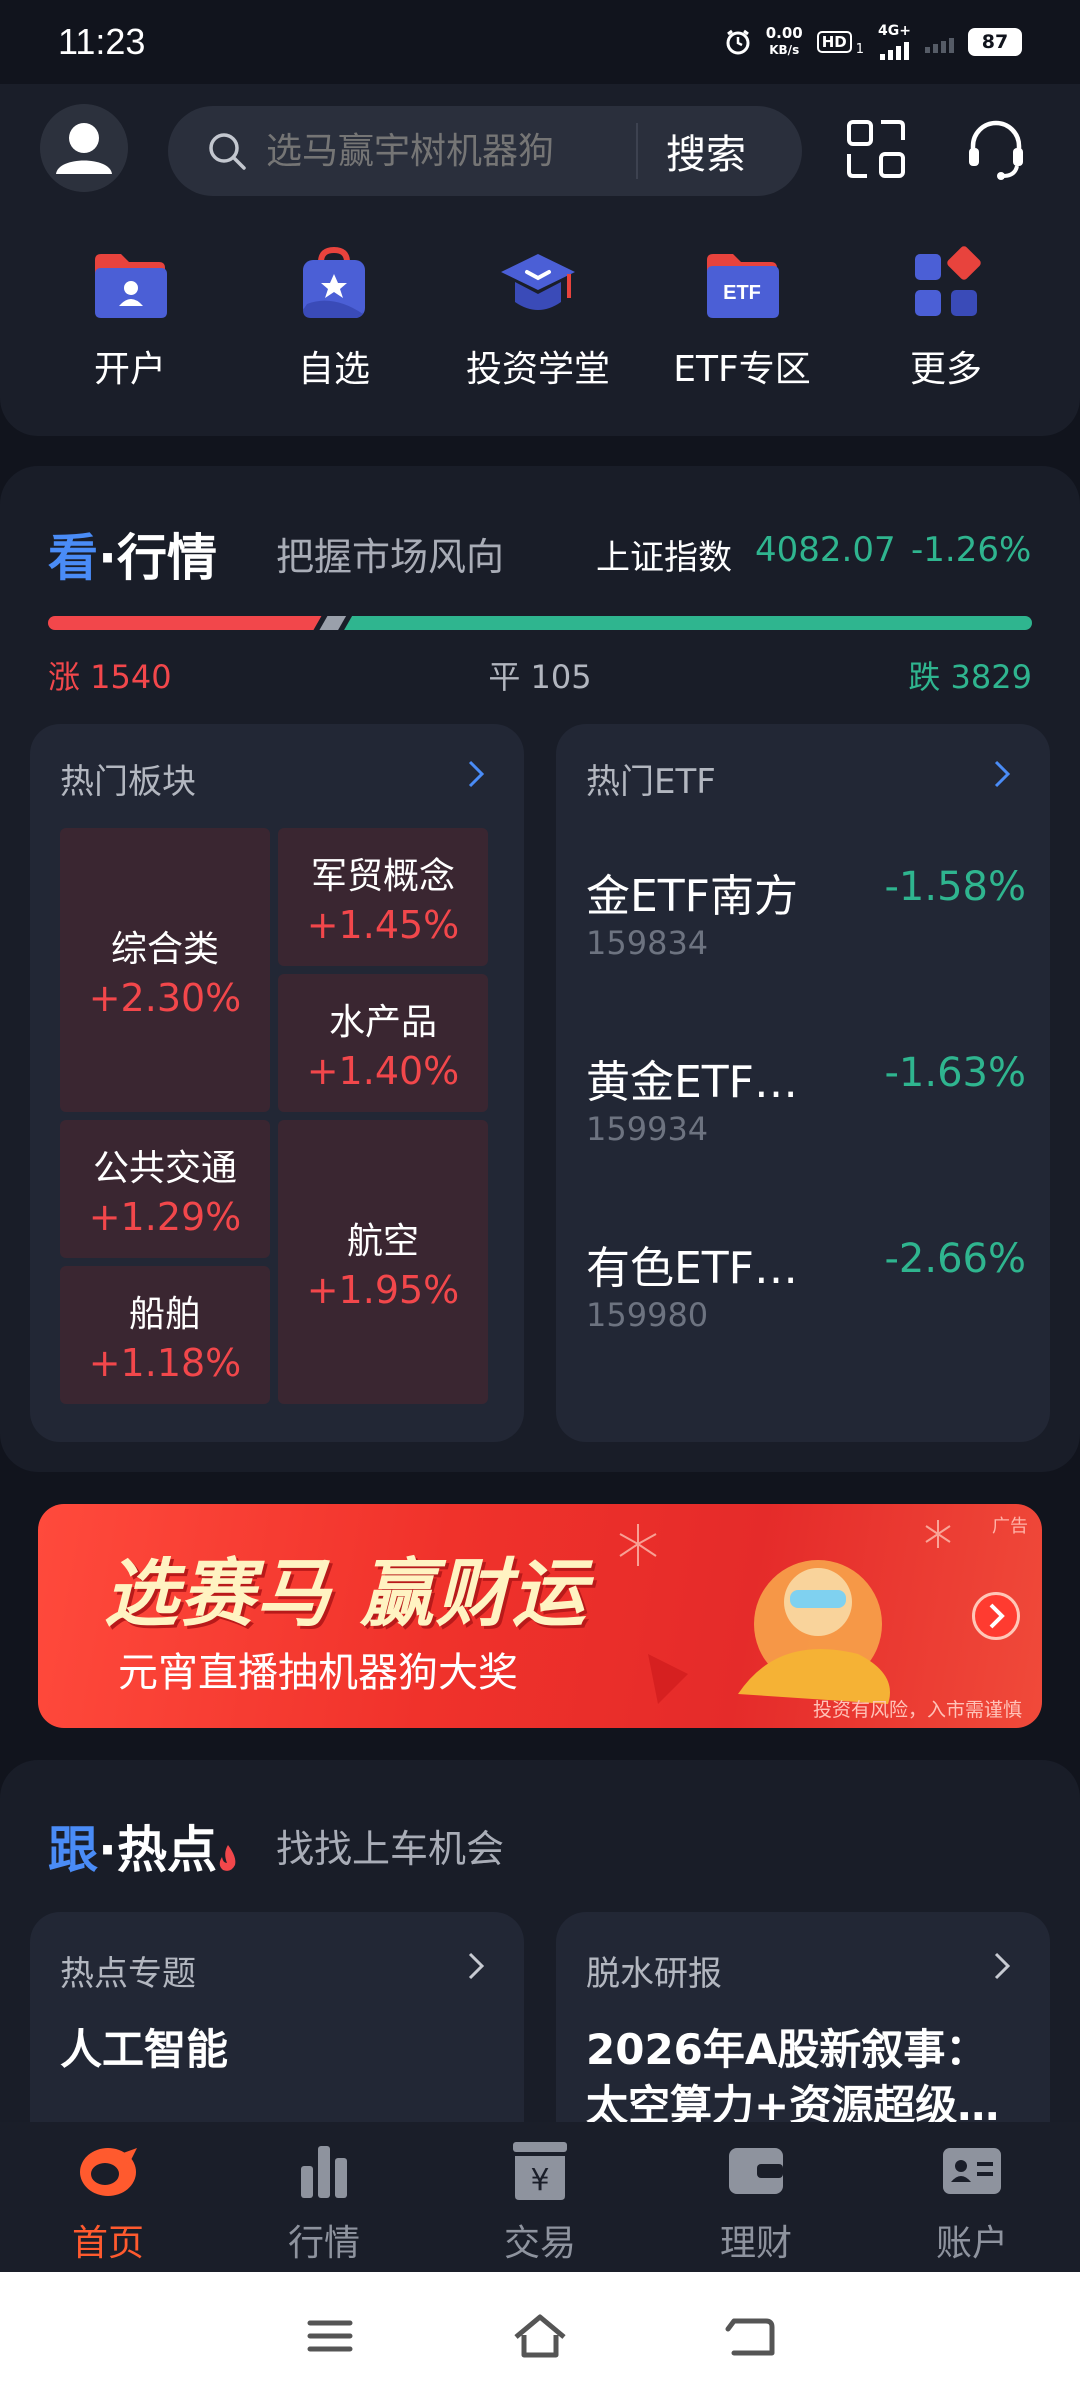  Describe the element at coordinates (323, 2243) in the screenshot. I see `nav-label: 行情` at that location.